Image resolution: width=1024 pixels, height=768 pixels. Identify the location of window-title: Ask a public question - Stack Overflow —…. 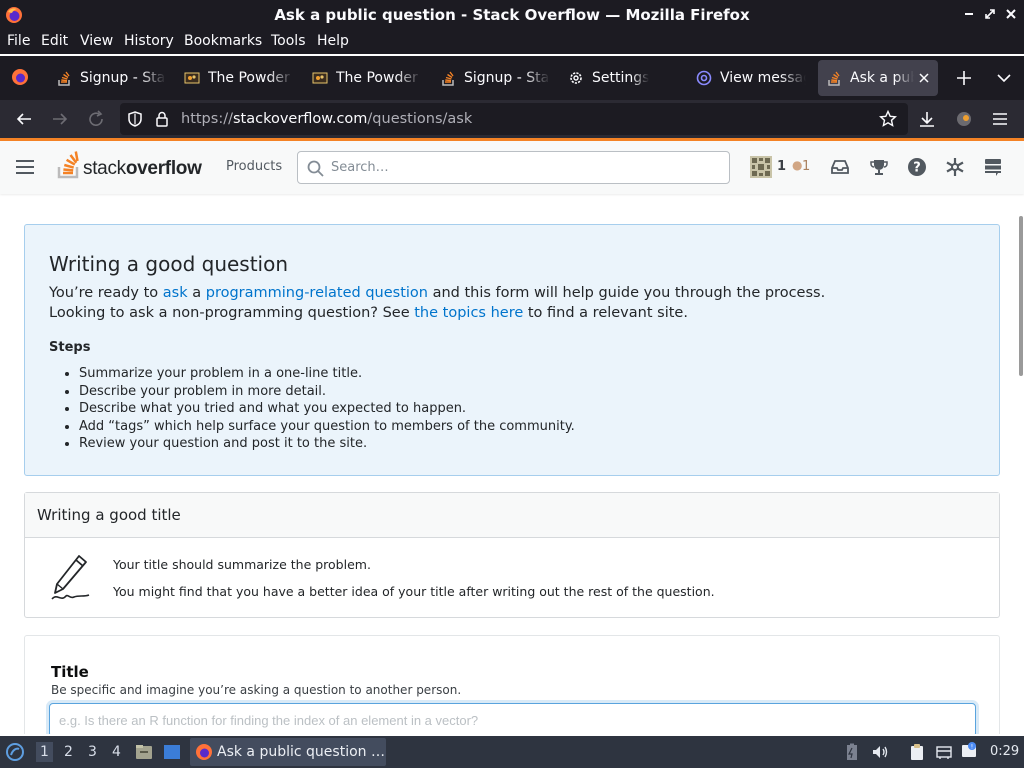
(512, 15).